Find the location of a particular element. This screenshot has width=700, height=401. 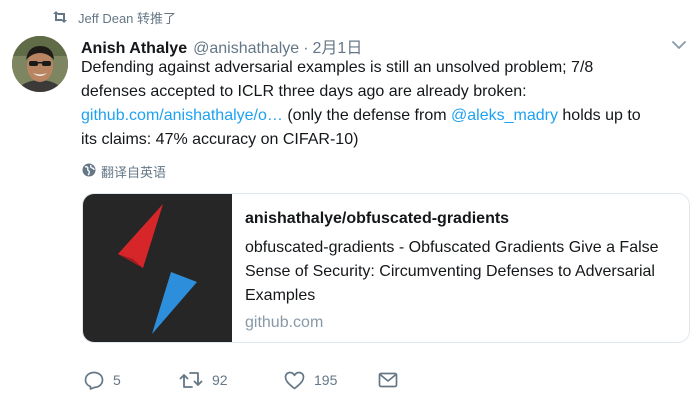

like-button: 195 is located at coordinates (331, 380).